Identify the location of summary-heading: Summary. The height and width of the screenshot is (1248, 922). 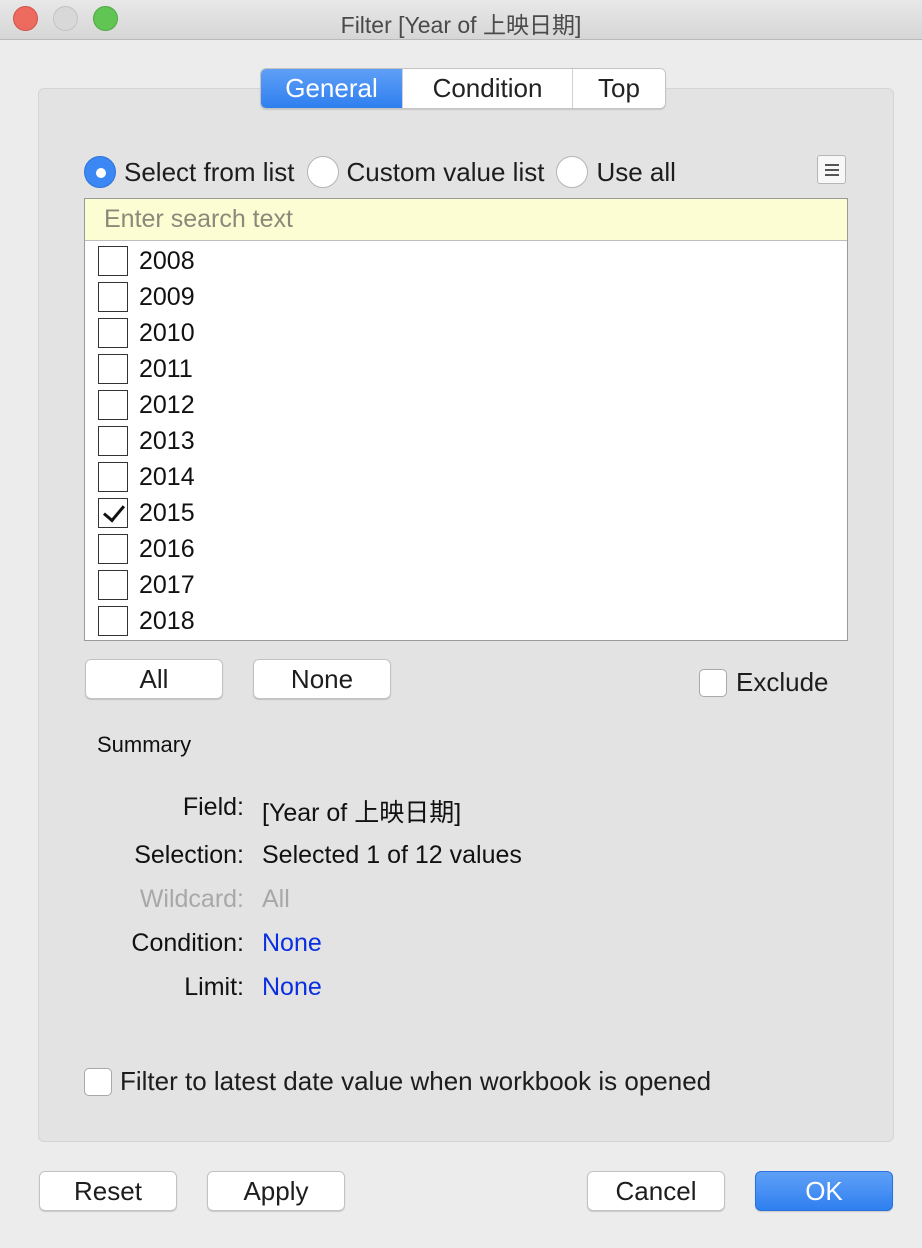
(144, 744).